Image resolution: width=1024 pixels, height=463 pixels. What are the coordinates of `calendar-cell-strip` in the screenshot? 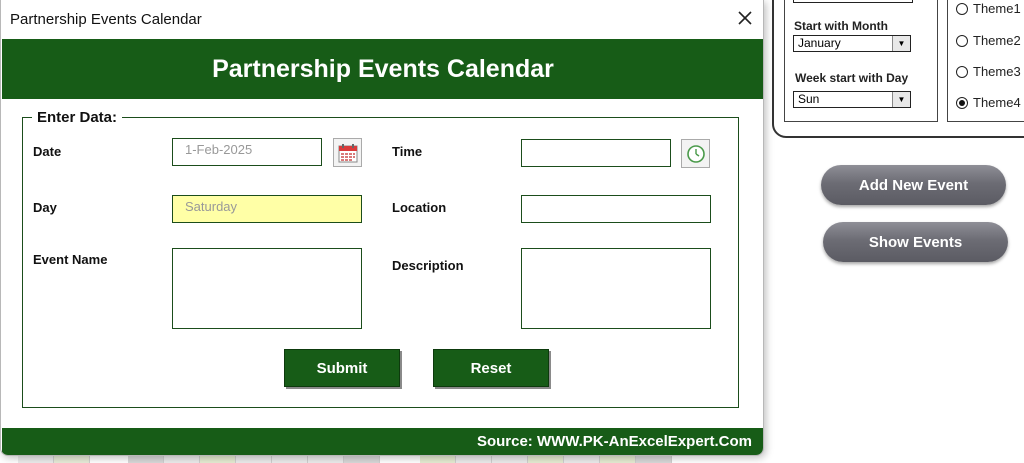 It's located at (350, 459).